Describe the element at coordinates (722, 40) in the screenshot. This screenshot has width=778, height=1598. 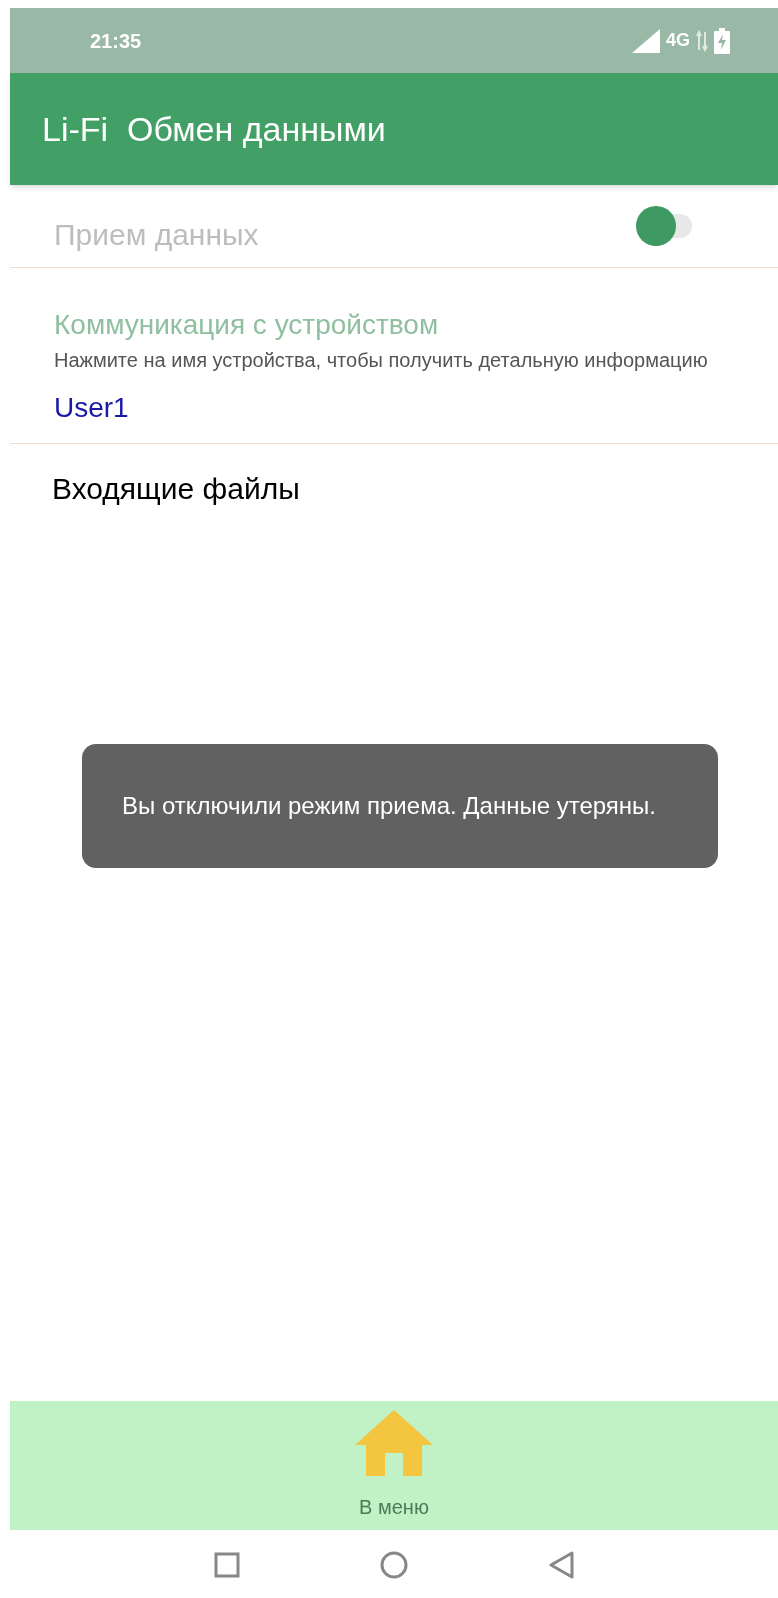
I see `battery-charging-icon` at that location.